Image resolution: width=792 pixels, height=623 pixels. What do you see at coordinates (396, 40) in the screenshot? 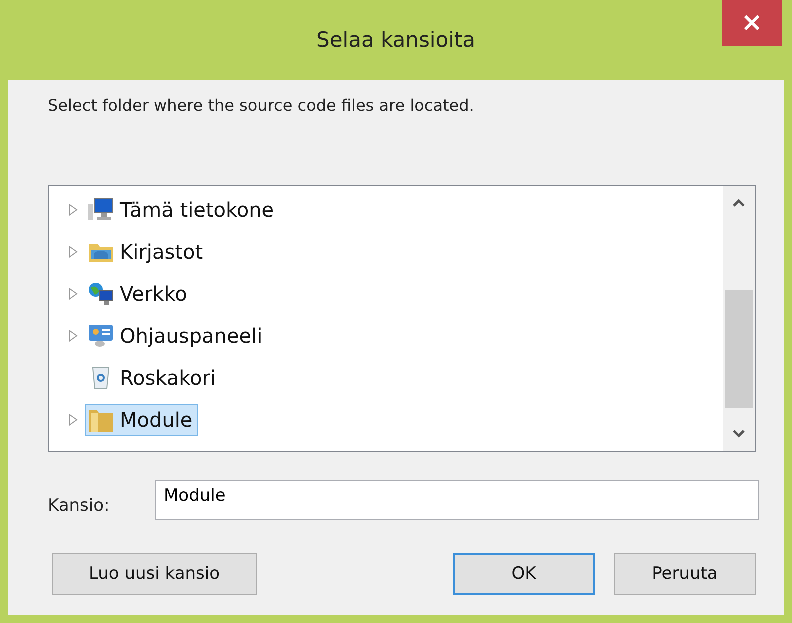
I see `window-title: Selaa kansioita` at bounding box center [396, 40].